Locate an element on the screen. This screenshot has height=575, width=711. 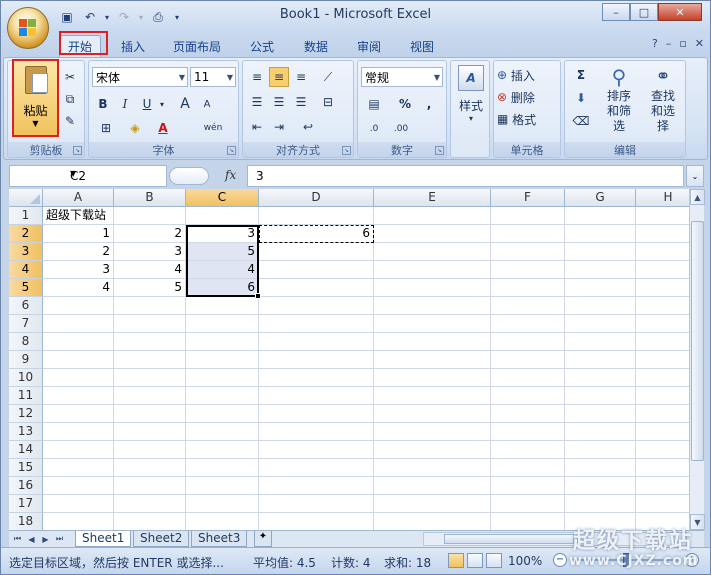
page-layout-view-icon is located at coordinates (475, 560).